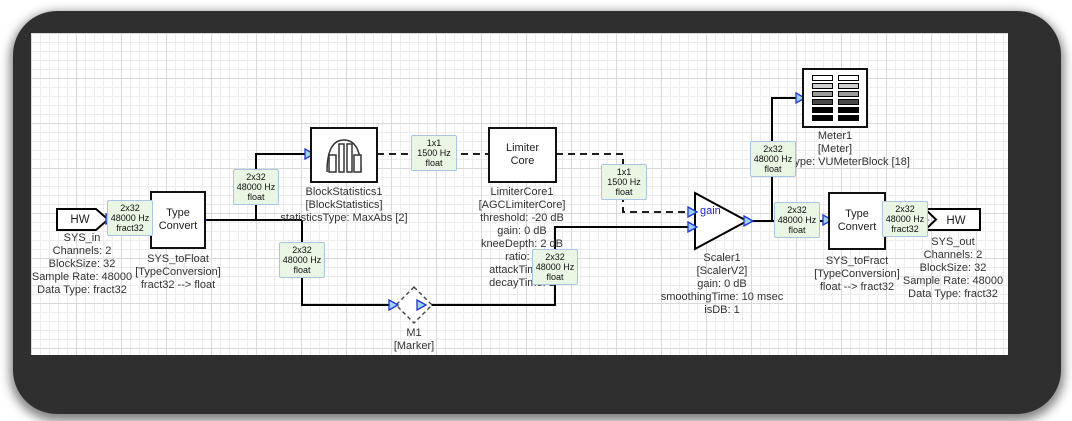 The height and width of the screenshot is (421, 1072). What do you see at coordinates (857, 261) in the screenshot?
I see `block-instance-name: SYS_toFract` at bounding box center [857, 261].